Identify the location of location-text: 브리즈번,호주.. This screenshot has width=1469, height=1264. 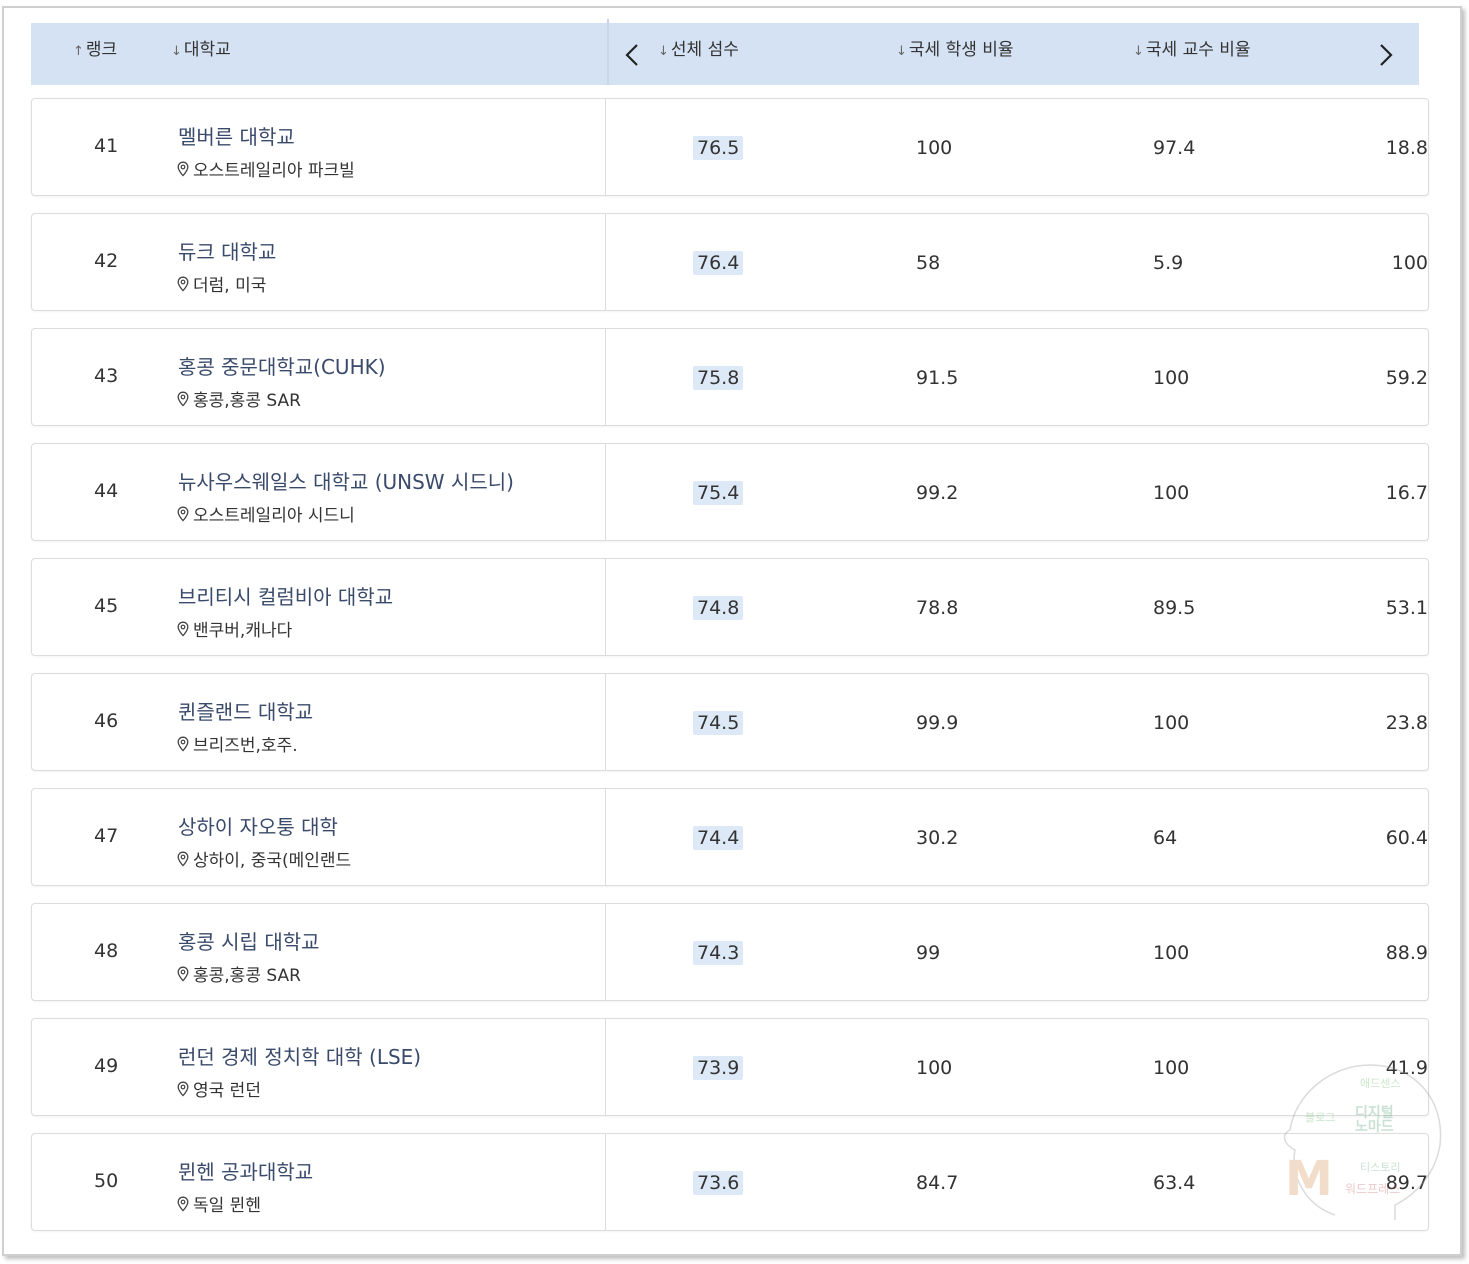
(245, 746).